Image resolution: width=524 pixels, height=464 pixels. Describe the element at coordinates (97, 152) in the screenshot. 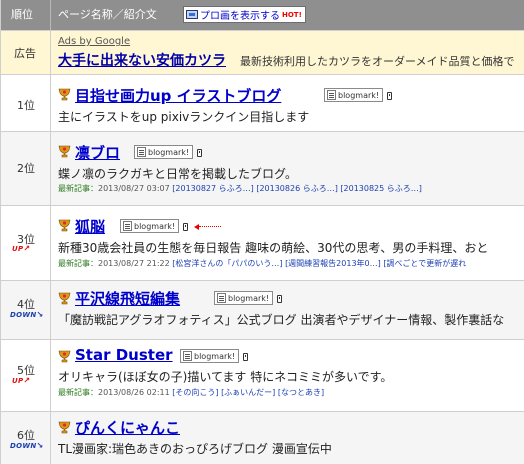

I see `blog-title-link: 凛ブロ` at that location.